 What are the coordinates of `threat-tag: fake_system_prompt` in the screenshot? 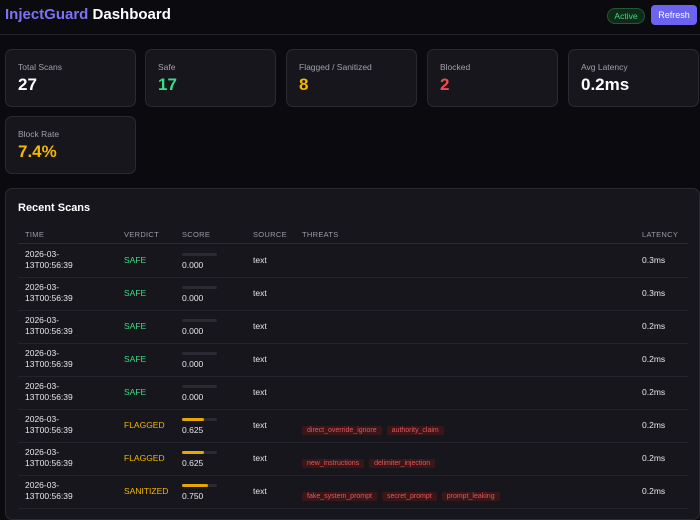 It's located at (339, 496).